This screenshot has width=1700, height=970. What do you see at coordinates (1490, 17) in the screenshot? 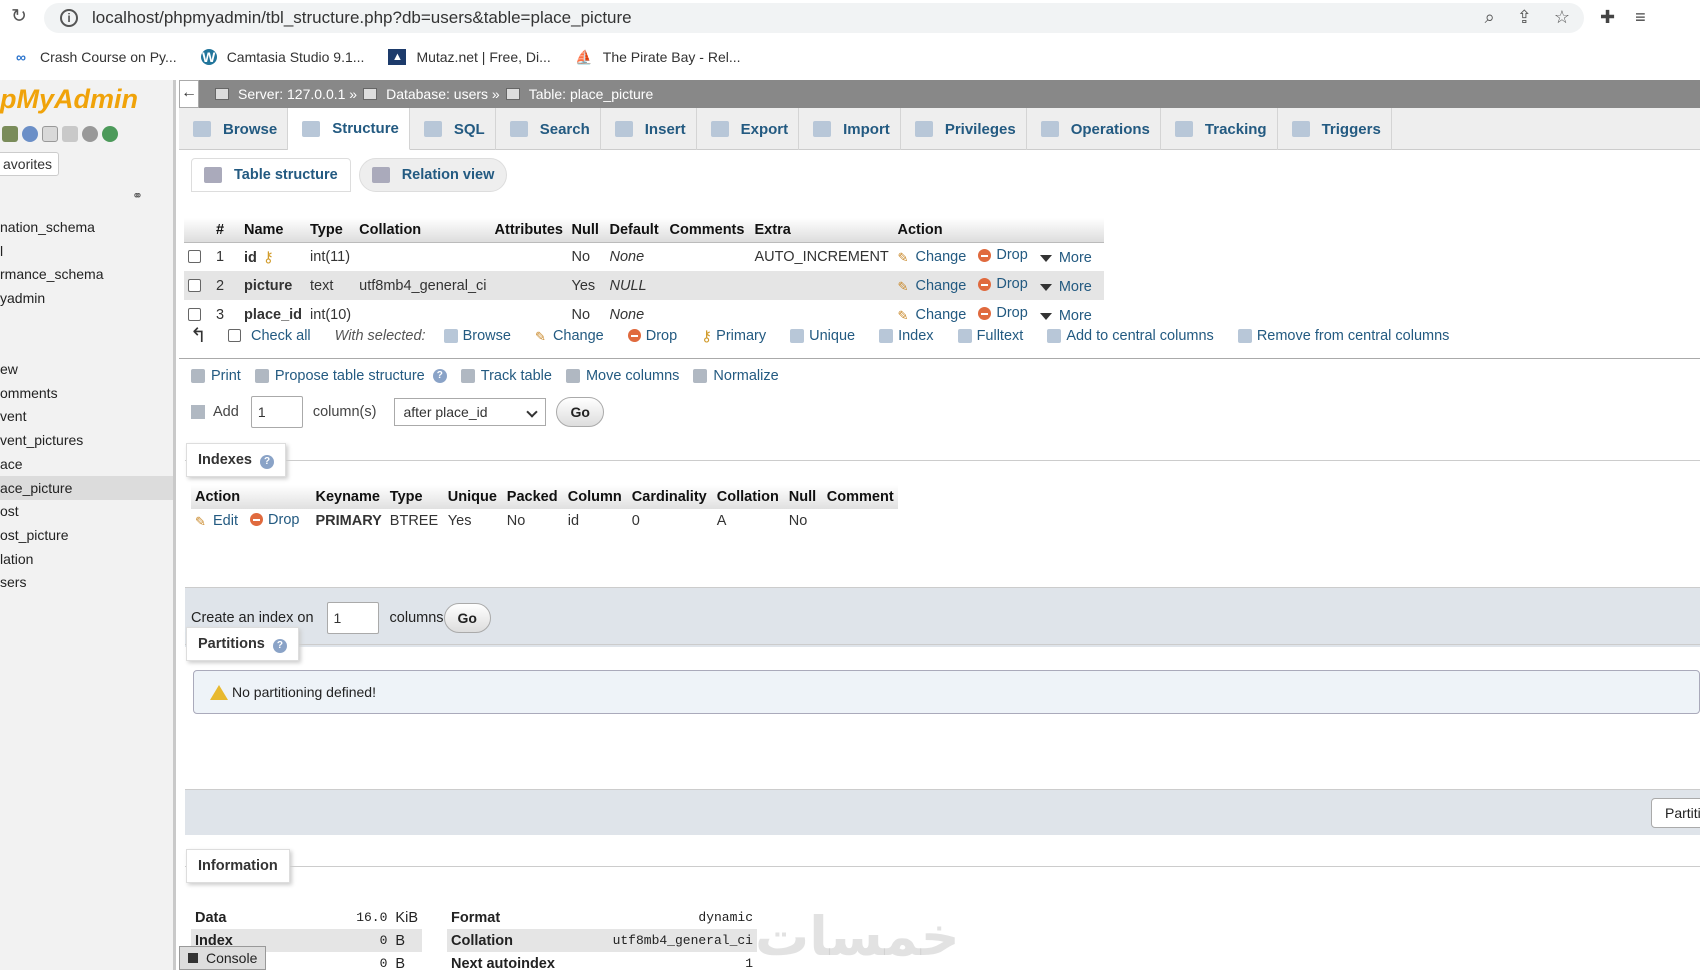
I see `zoom-icon: ⌕` at bounding box center [1490, 17].